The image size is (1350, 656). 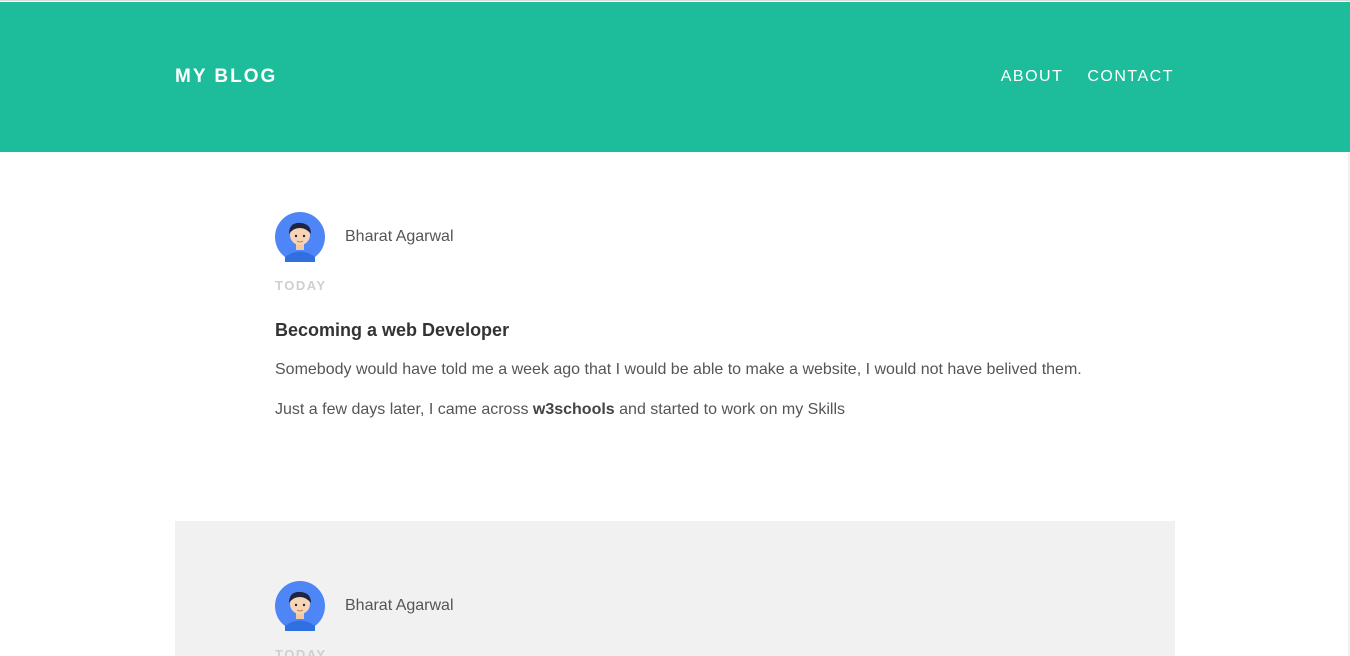 What do you see at coordinates (573, 409) in the screenshot?
I see `emphasized-site-name: w3schools` at bounding box center [573, 409].